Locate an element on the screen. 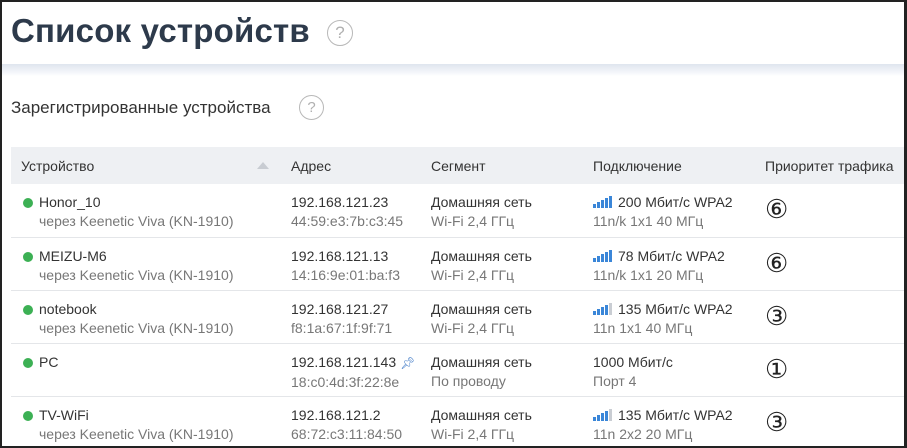 Image resolution: width=907 pixels, height=448 pixels. header-divider is located at coordinates (453, 70).